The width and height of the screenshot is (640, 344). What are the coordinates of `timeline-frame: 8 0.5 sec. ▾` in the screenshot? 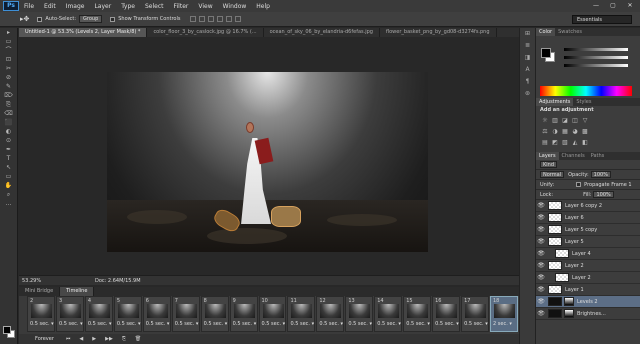 It's located at (214, 314).